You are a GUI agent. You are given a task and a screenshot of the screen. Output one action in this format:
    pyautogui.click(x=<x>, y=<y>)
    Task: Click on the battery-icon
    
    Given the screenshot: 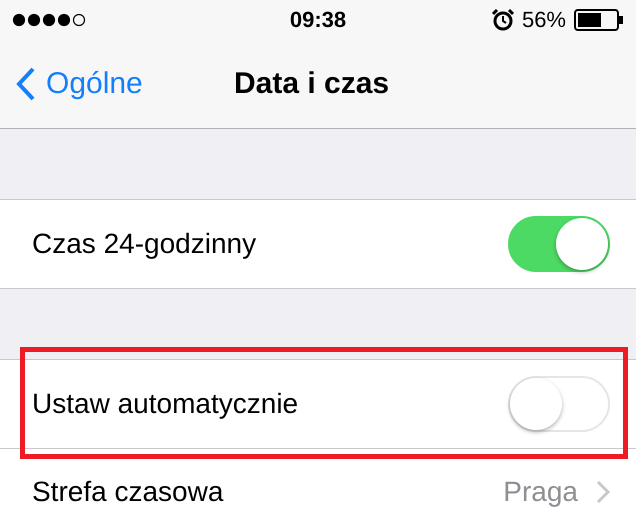 What is the action you would take?
    pyautogui.click(x=599, y=20)
    